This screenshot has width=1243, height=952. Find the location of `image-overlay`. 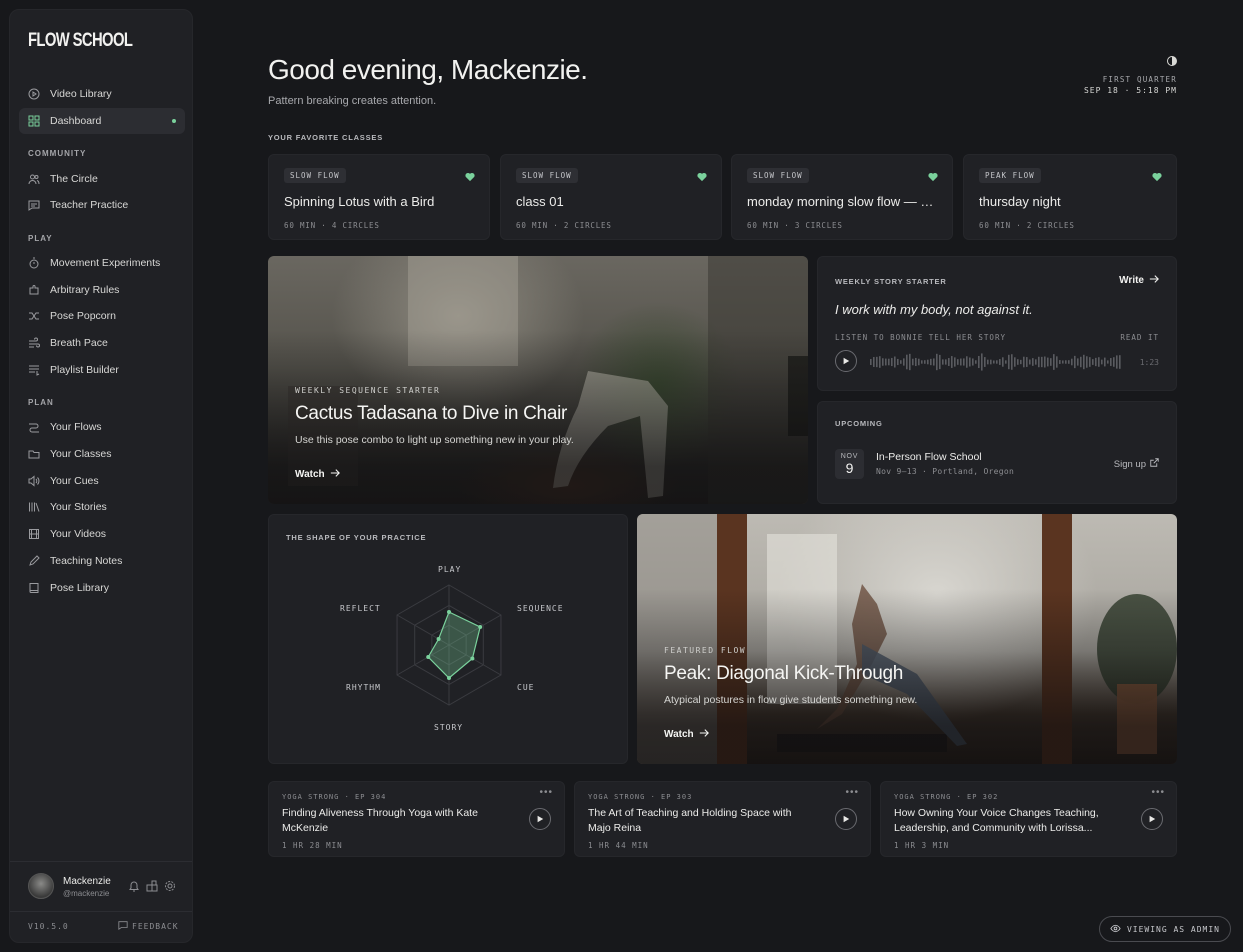

image-overlay is located at coordinates (907, 639).